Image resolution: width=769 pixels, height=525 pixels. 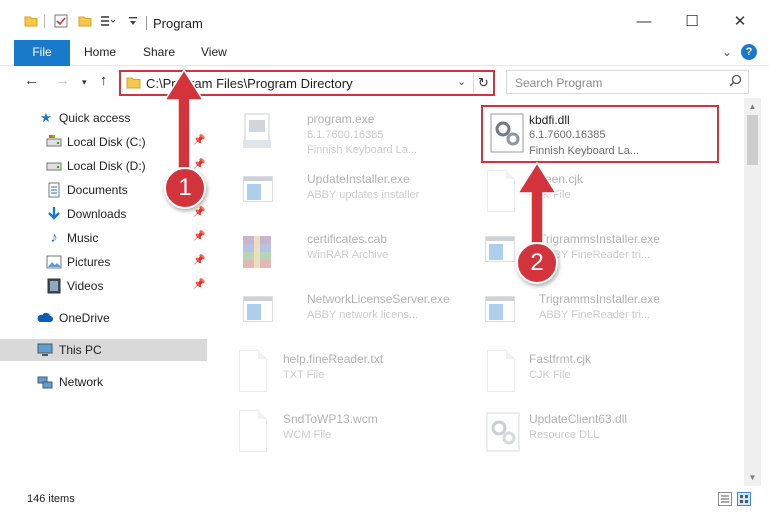 What do you see at coordinates (537, 263) in the screenshot?
I see `annotation-step-2: 2` at bounding box center [537, 263].